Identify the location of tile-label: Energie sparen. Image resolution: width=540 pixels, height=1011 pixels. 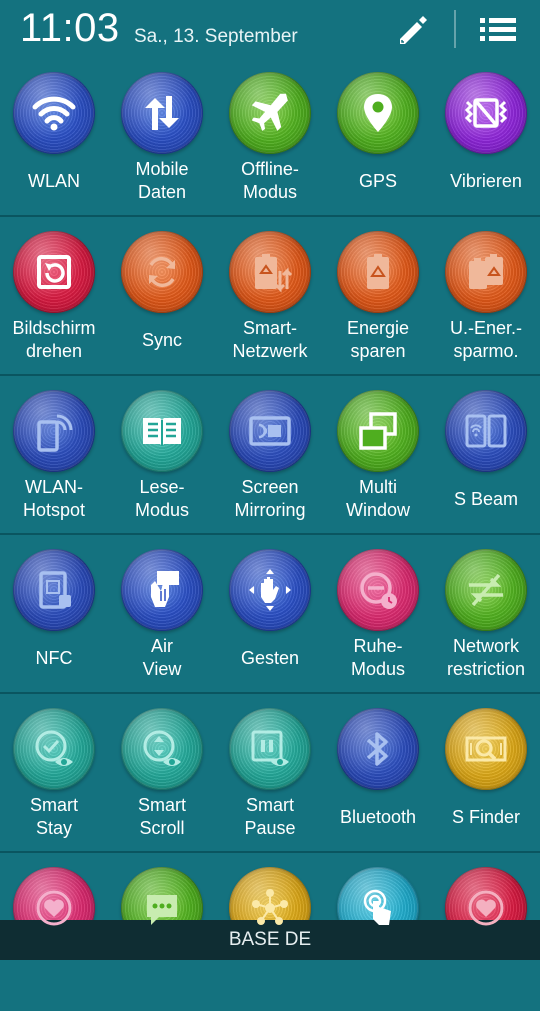
(378, 339).